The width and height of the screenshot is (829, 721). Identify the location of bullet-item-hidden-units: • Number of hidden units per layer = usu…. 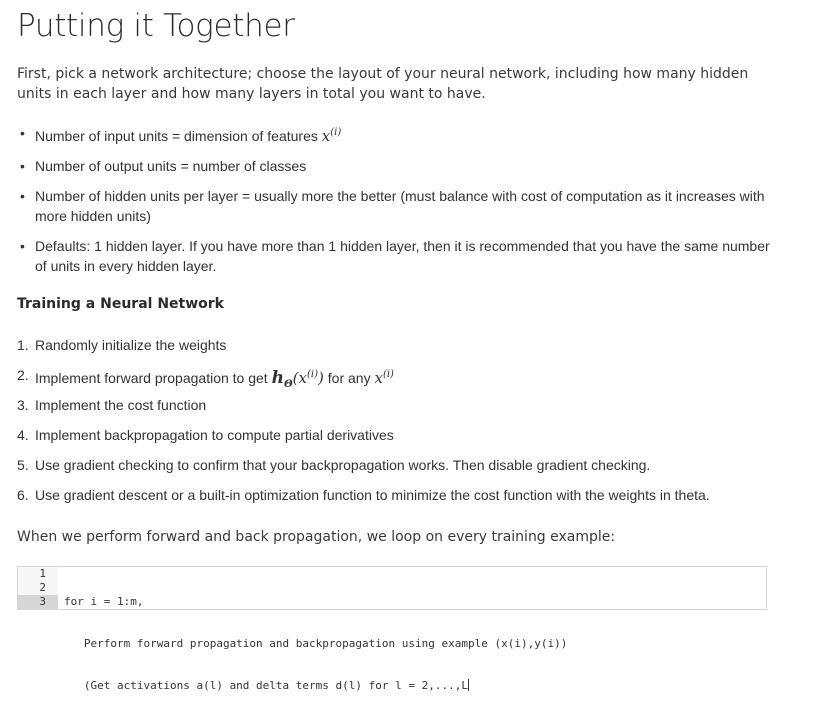
(394, 206).